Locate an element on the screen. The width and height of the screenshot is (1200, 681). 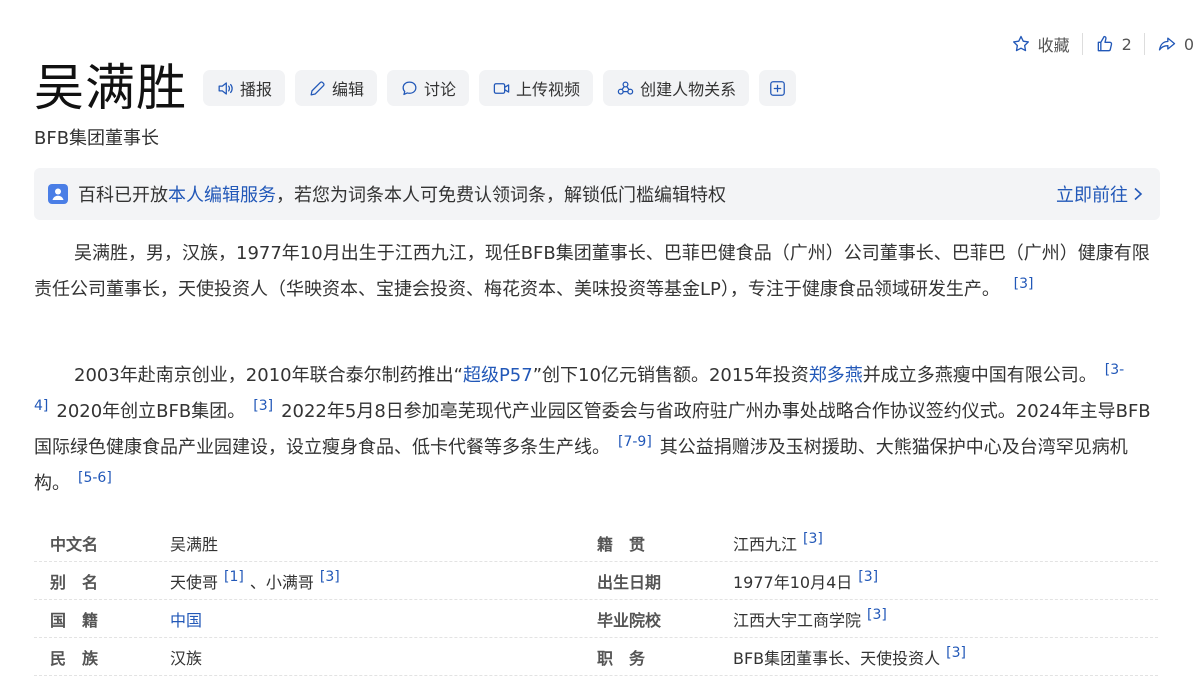
user-badge-icon is located at coordinates (58, 194).